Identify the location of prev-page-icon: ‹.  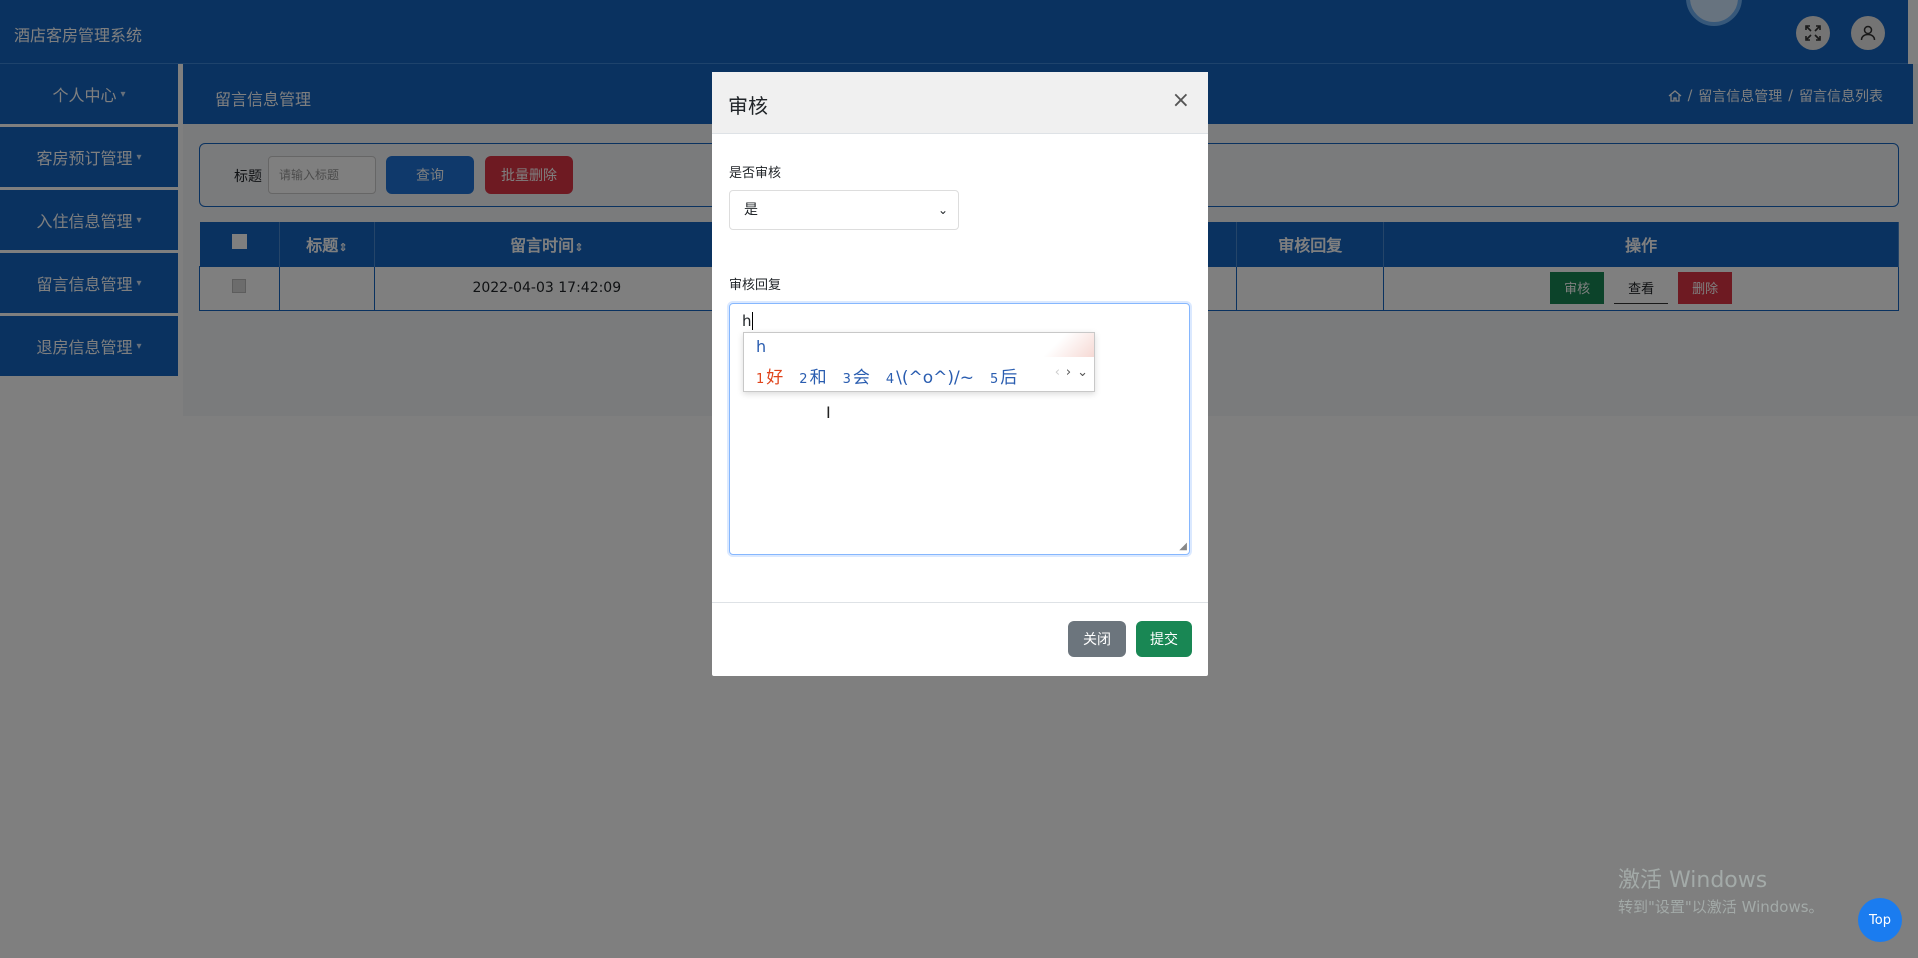
(1057, 372).